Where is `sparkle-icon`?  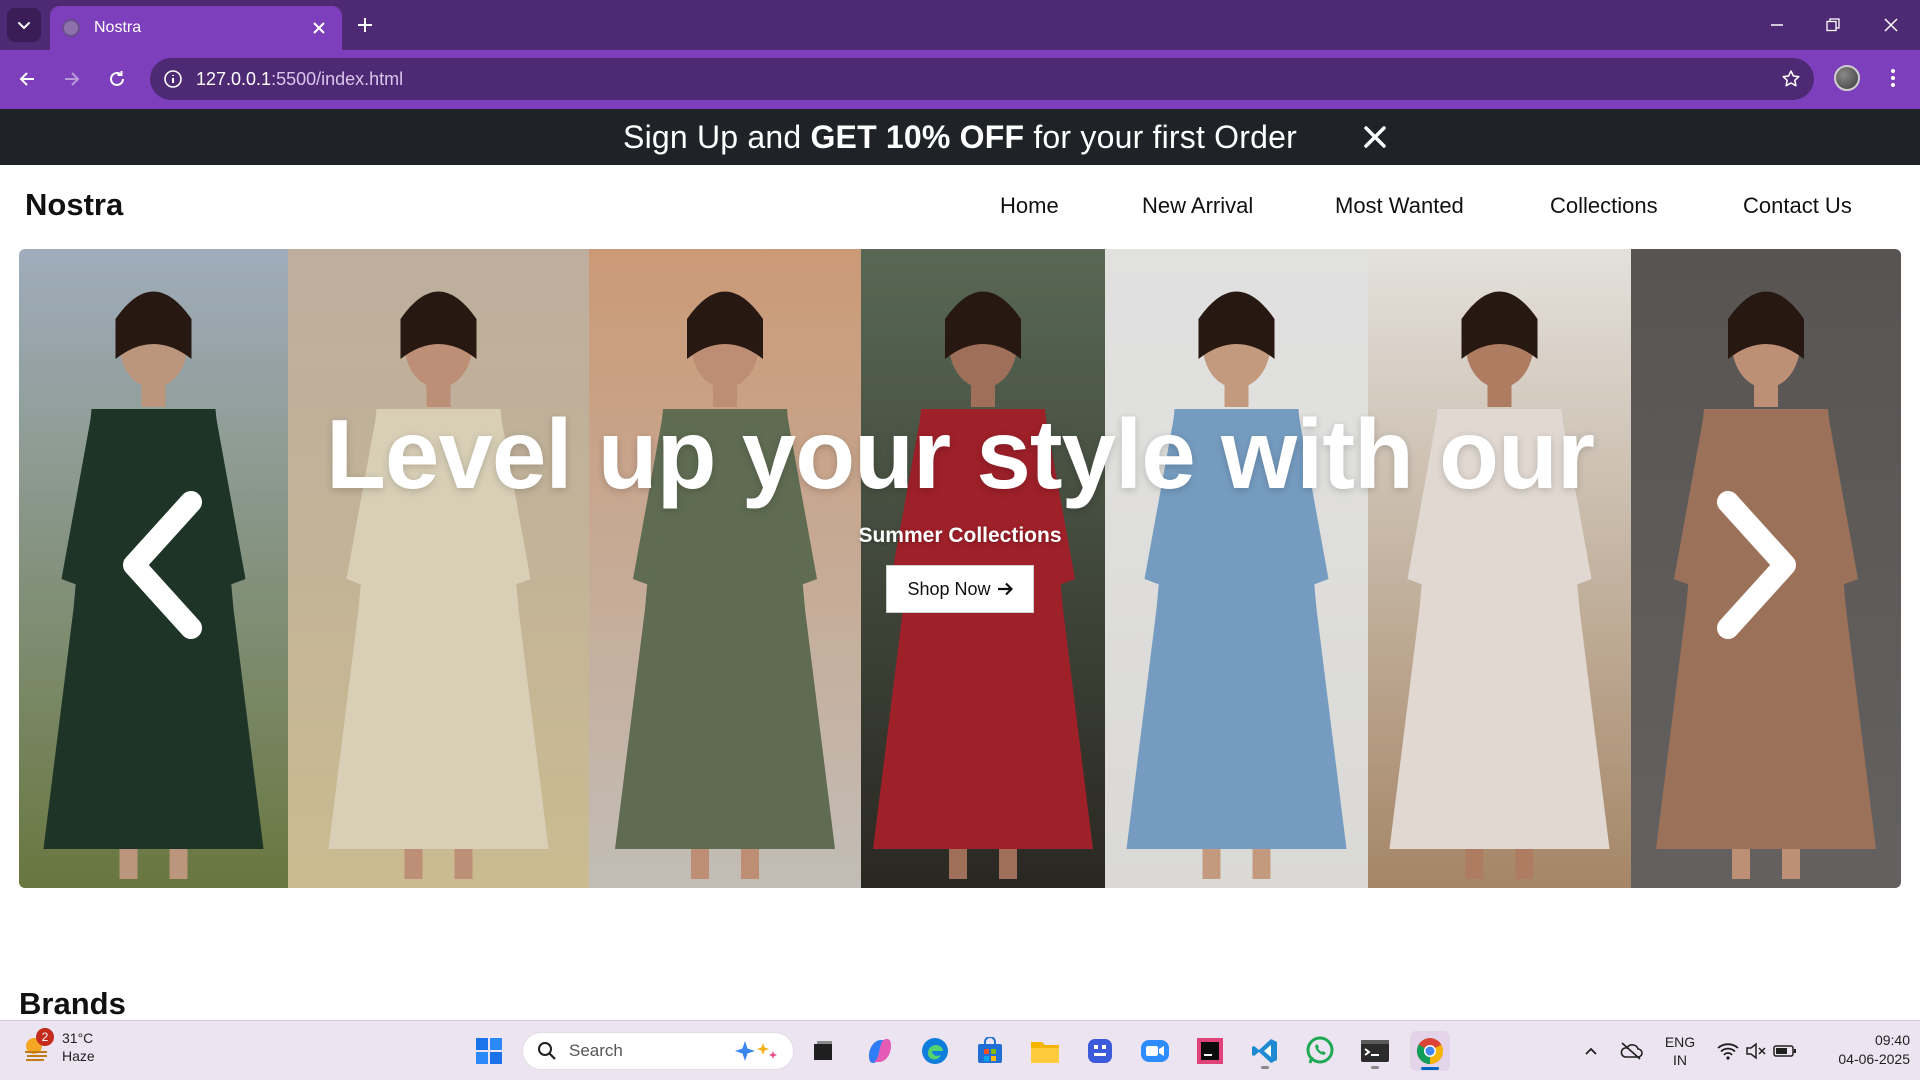 sparkle-icon is located at coordinates (756, 1051).